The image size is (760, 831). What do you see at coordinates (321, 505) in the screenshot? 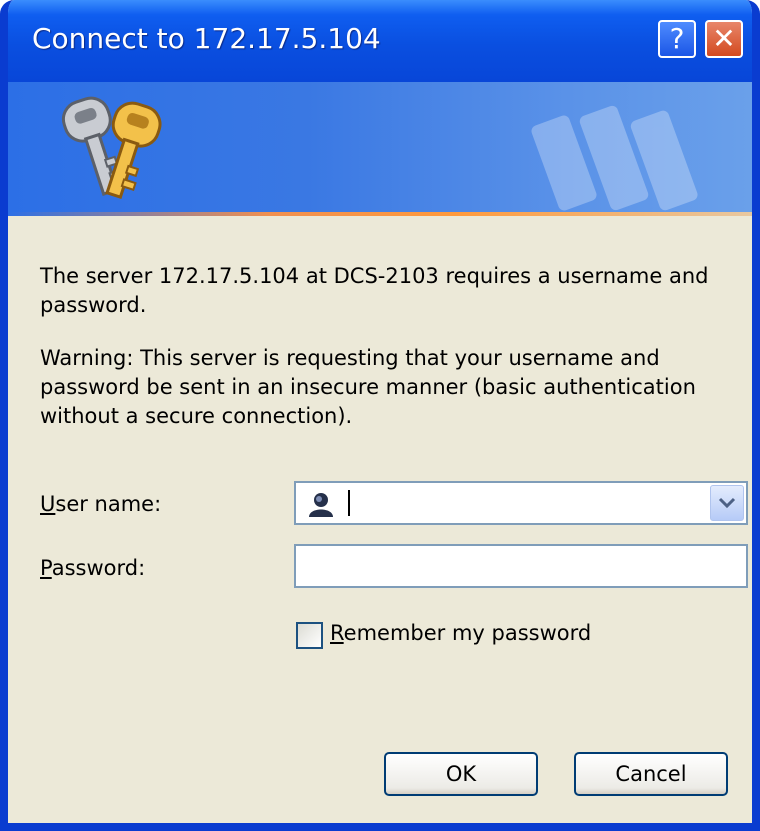
I see `user-icon` at bounding box center [321, 505].